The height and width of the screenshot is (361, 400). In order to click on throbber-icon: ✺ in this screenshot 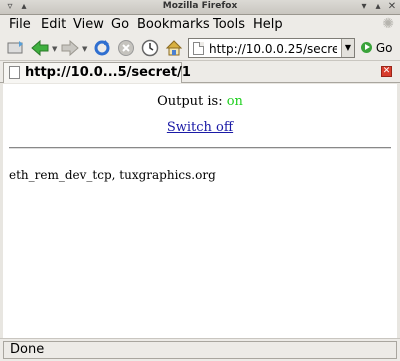, I will do `click(388, 24)`.